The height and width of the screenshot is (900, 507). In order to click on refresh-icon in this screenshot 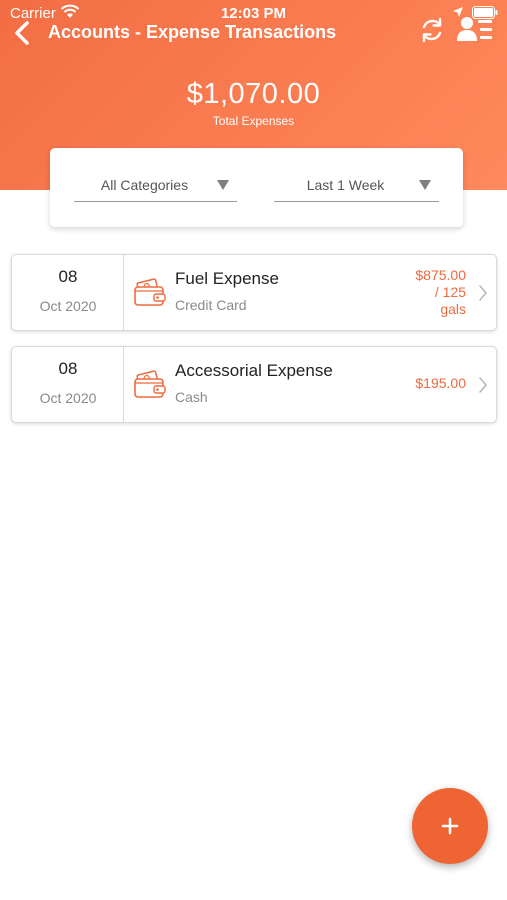, I will do `click(432, 30)`.